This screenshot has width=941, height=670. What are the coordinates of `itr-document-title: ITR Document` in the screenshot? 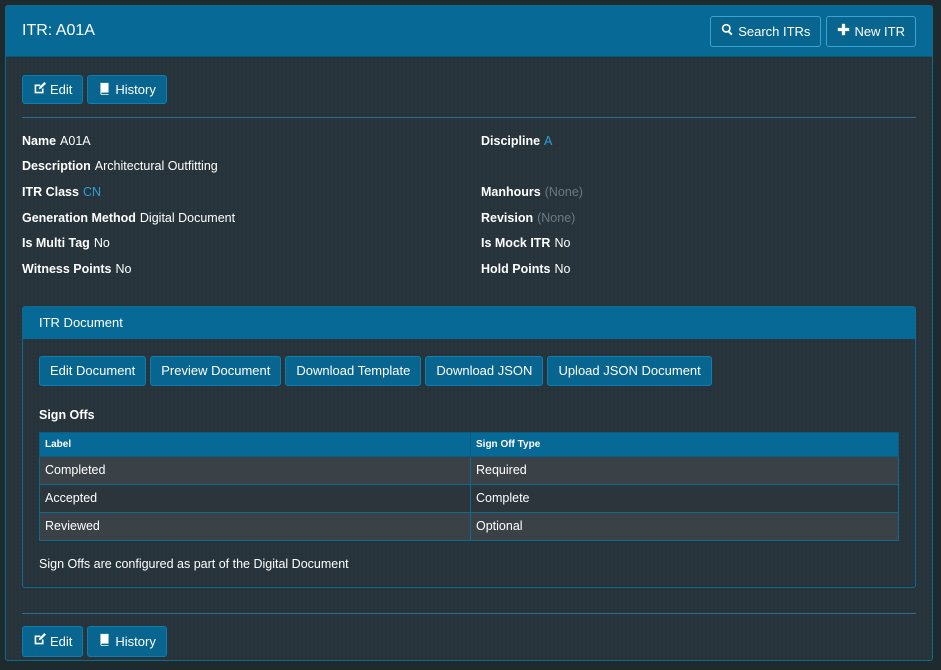 It's located at (469, 322).